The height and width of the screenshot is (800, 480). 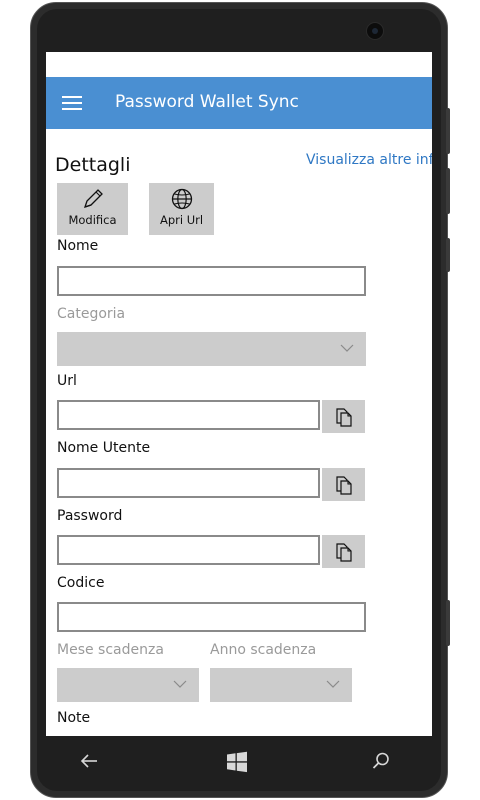 I want to click on category-label: Categoria, so click(x=91, y=314).